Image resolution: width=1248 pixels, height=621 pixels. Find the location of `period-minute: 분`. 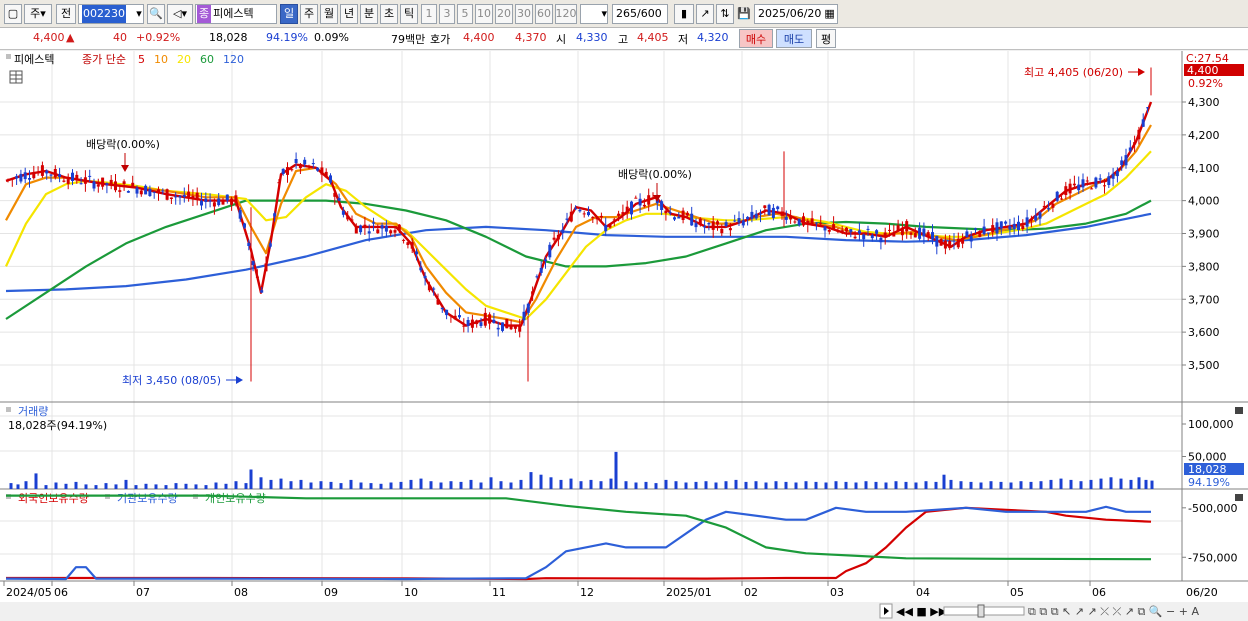

period-minute: 분 is located at coordinates (369, 14).